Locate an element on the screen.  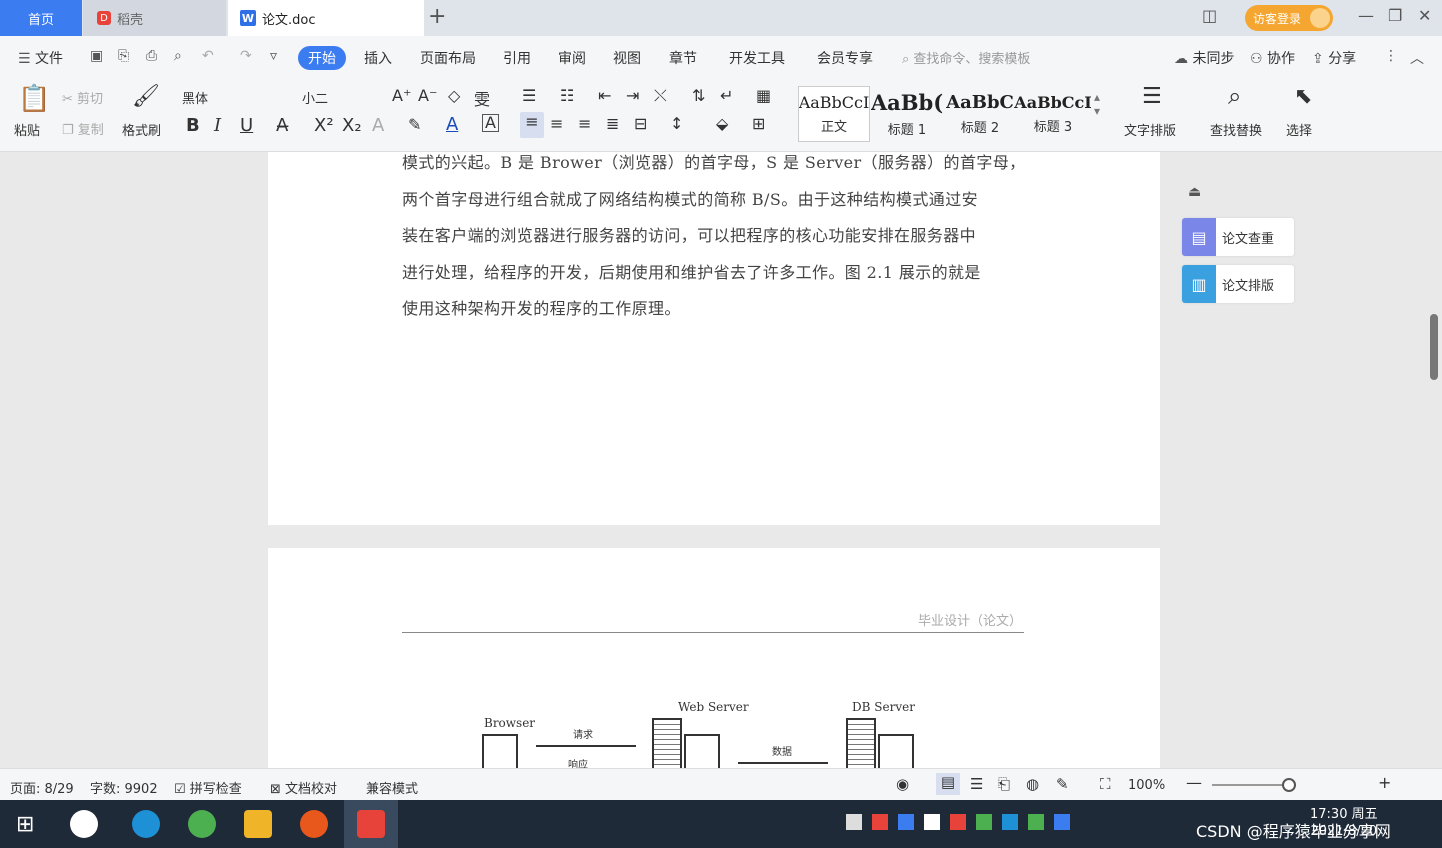
paste-button: 粘贴 is located at coordinates (27, 129).